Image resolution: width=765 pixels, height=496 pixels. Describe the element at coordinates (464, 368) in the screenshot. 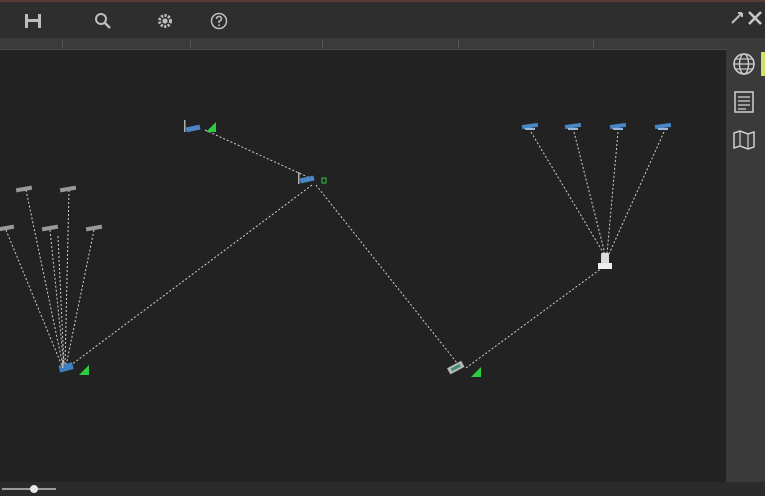

I see `router-right` at that location.